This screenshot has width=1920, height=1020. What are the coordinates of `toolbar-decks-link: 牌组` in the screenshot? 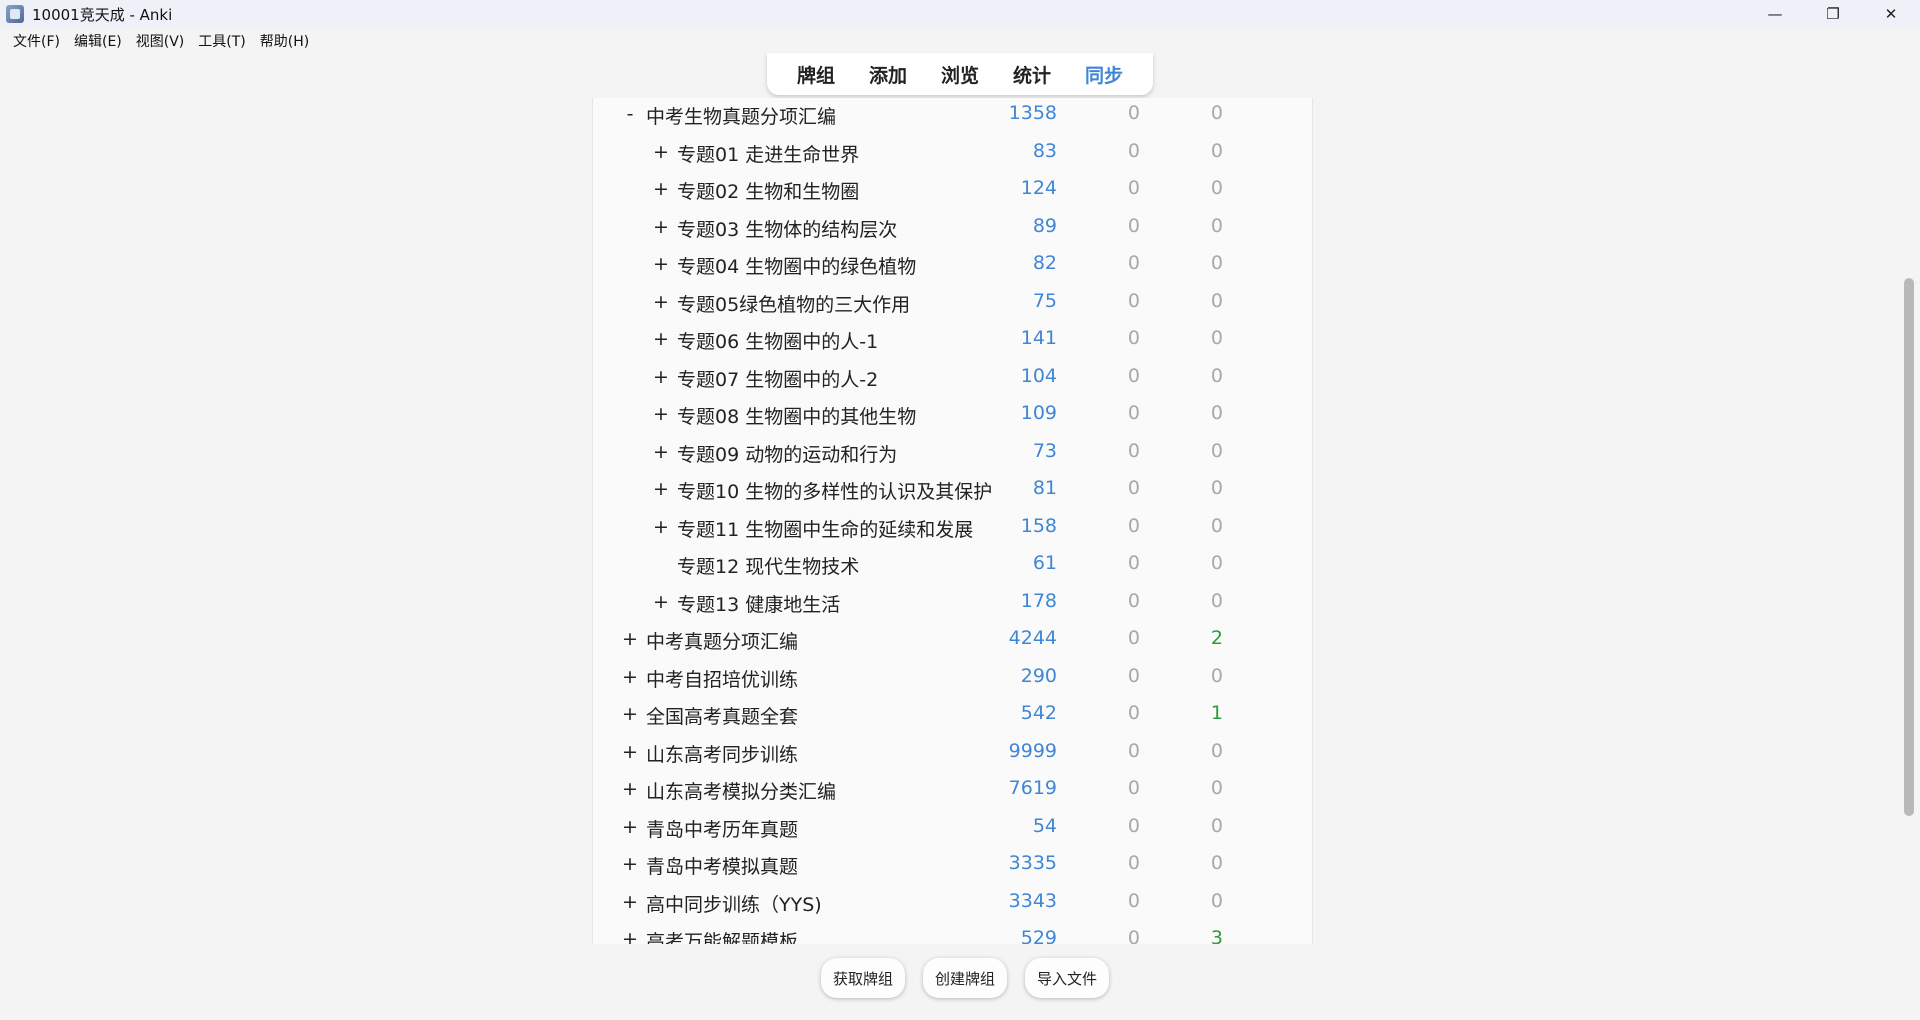 It's located at (816, 74).